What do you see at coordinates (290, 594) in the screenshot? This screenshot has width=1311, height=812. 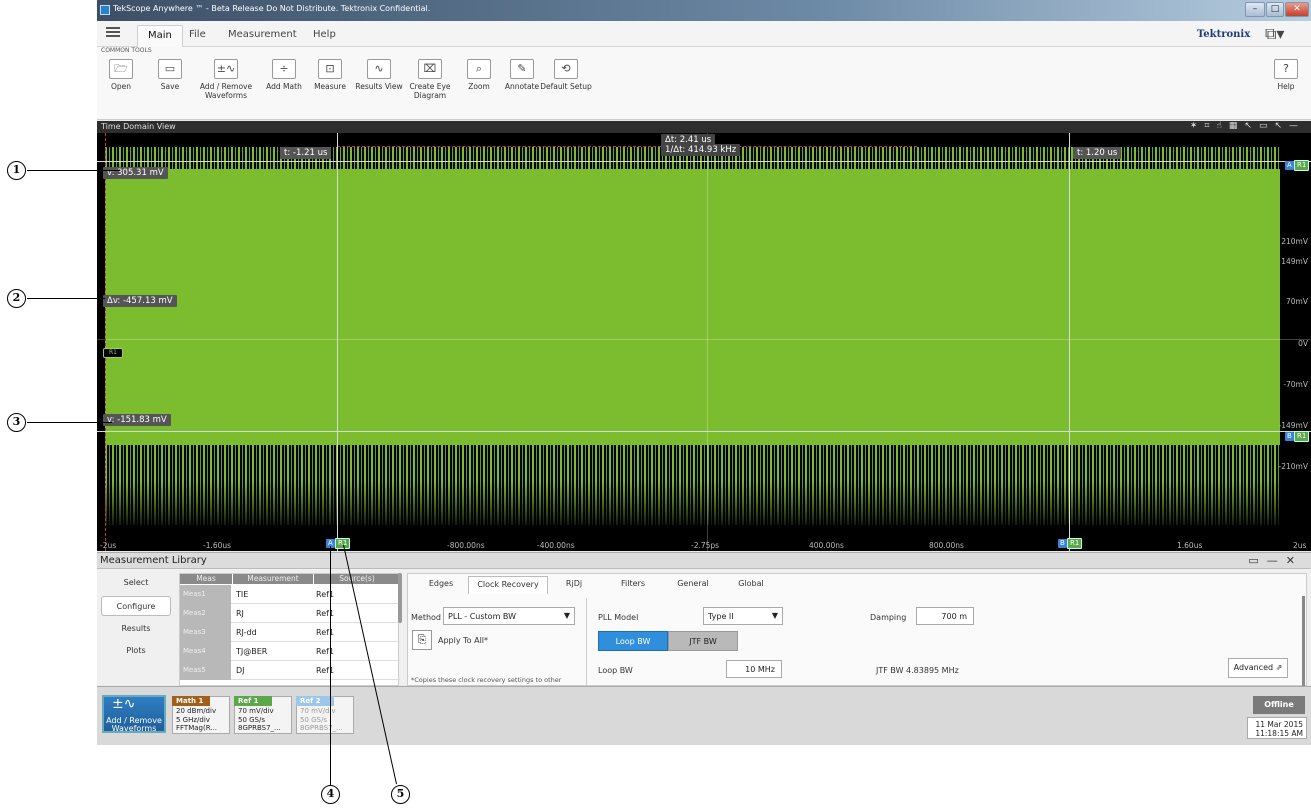 I see `table-row: Meas1 TIE Ref1` at bounding box center [290, 594].